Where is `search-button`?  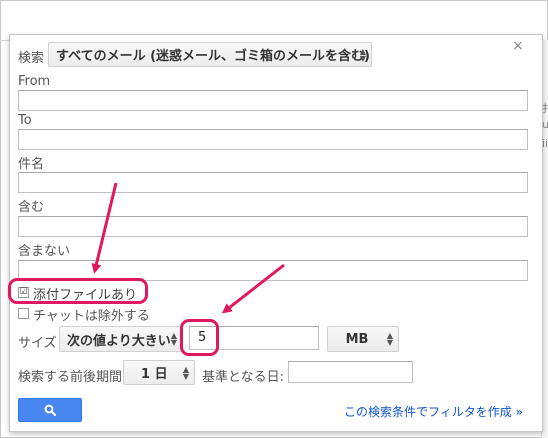 search-button is located at coordinates (50, 410).